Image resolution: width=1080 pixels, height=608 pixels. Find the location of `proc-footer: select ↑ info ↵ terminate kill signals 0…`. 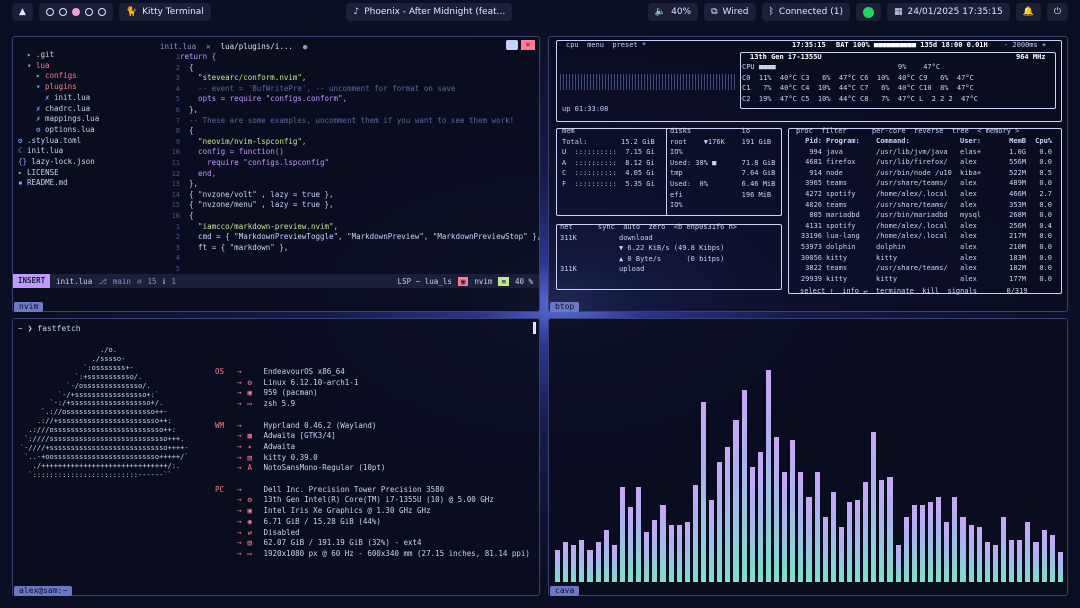

proc-footer: select ↑ info ↵ terminate kill signals 0… is located at coordinates (914, 291).